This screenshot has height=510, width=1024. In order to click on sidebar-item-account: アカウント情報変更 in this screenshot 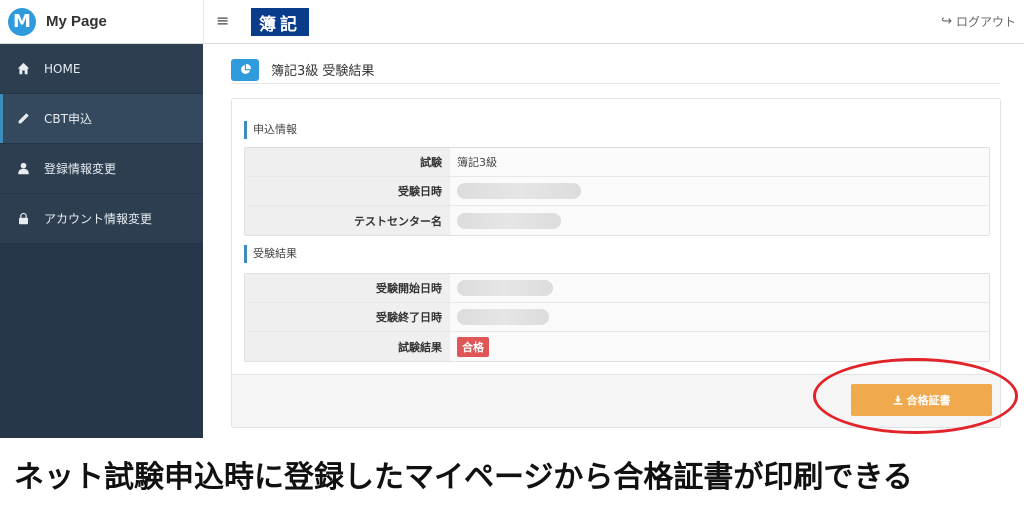, I will do `click(101, 219)`.